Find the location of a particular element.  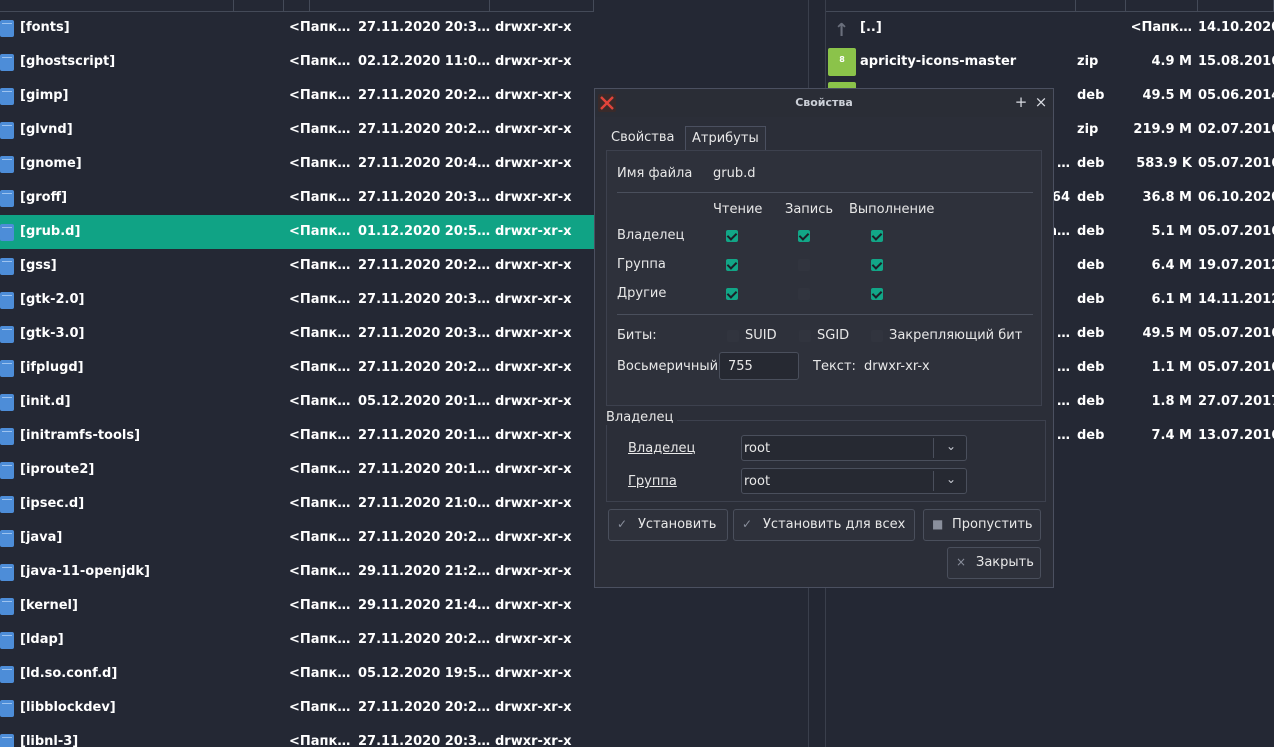

table-row: [kernel] <Папк… 29.11.2020 21:4… drwxr-xr-x is located at coordinates (404, 606).